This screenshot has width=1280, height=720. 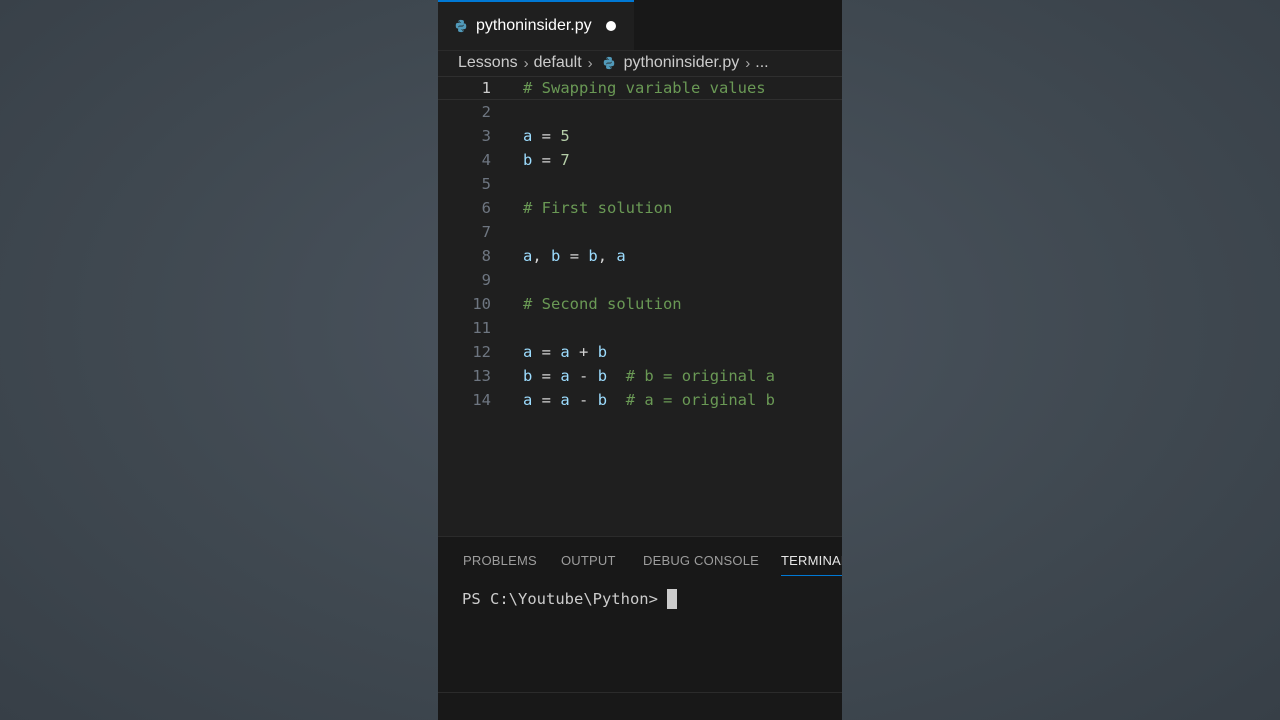 What do you see at coordinates (565, 136) in the screenshot?
I see `code-number: 5` at bounding box center [565, 136].